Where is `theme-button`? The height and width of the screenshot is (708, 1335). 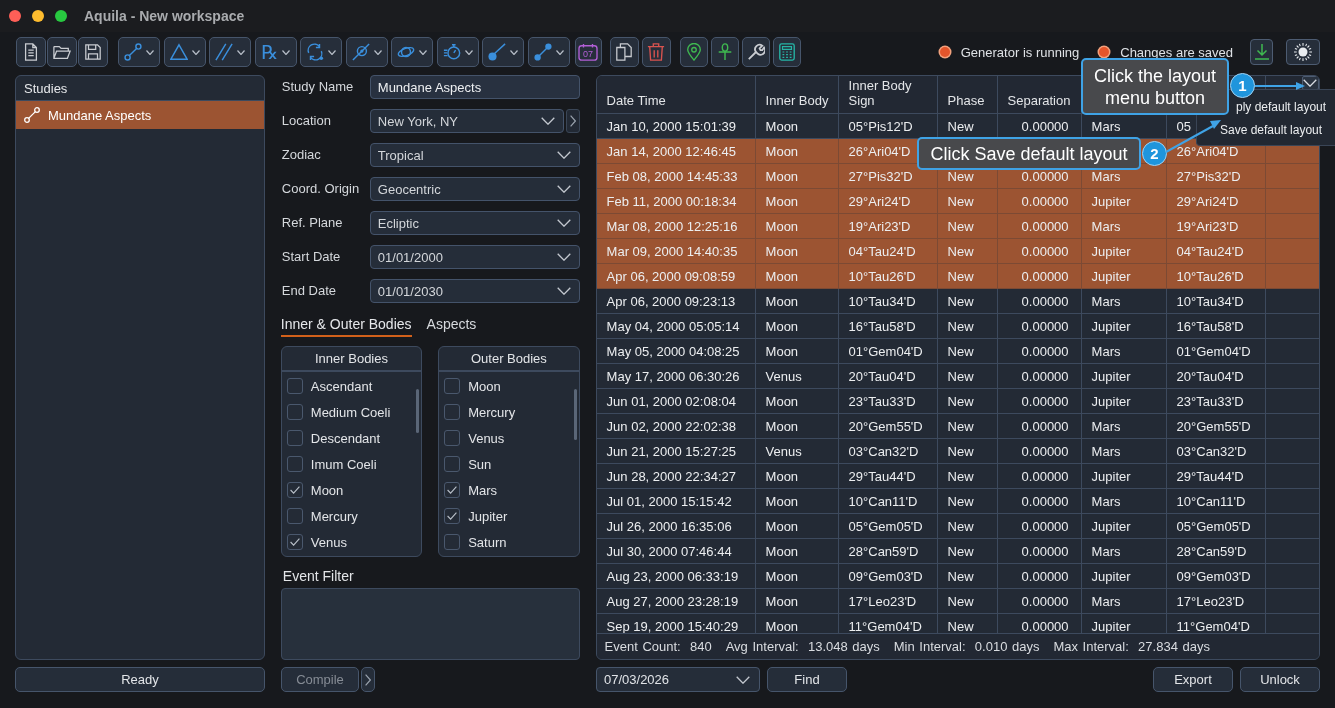 theme-button is located at coordinates (1303, 52).